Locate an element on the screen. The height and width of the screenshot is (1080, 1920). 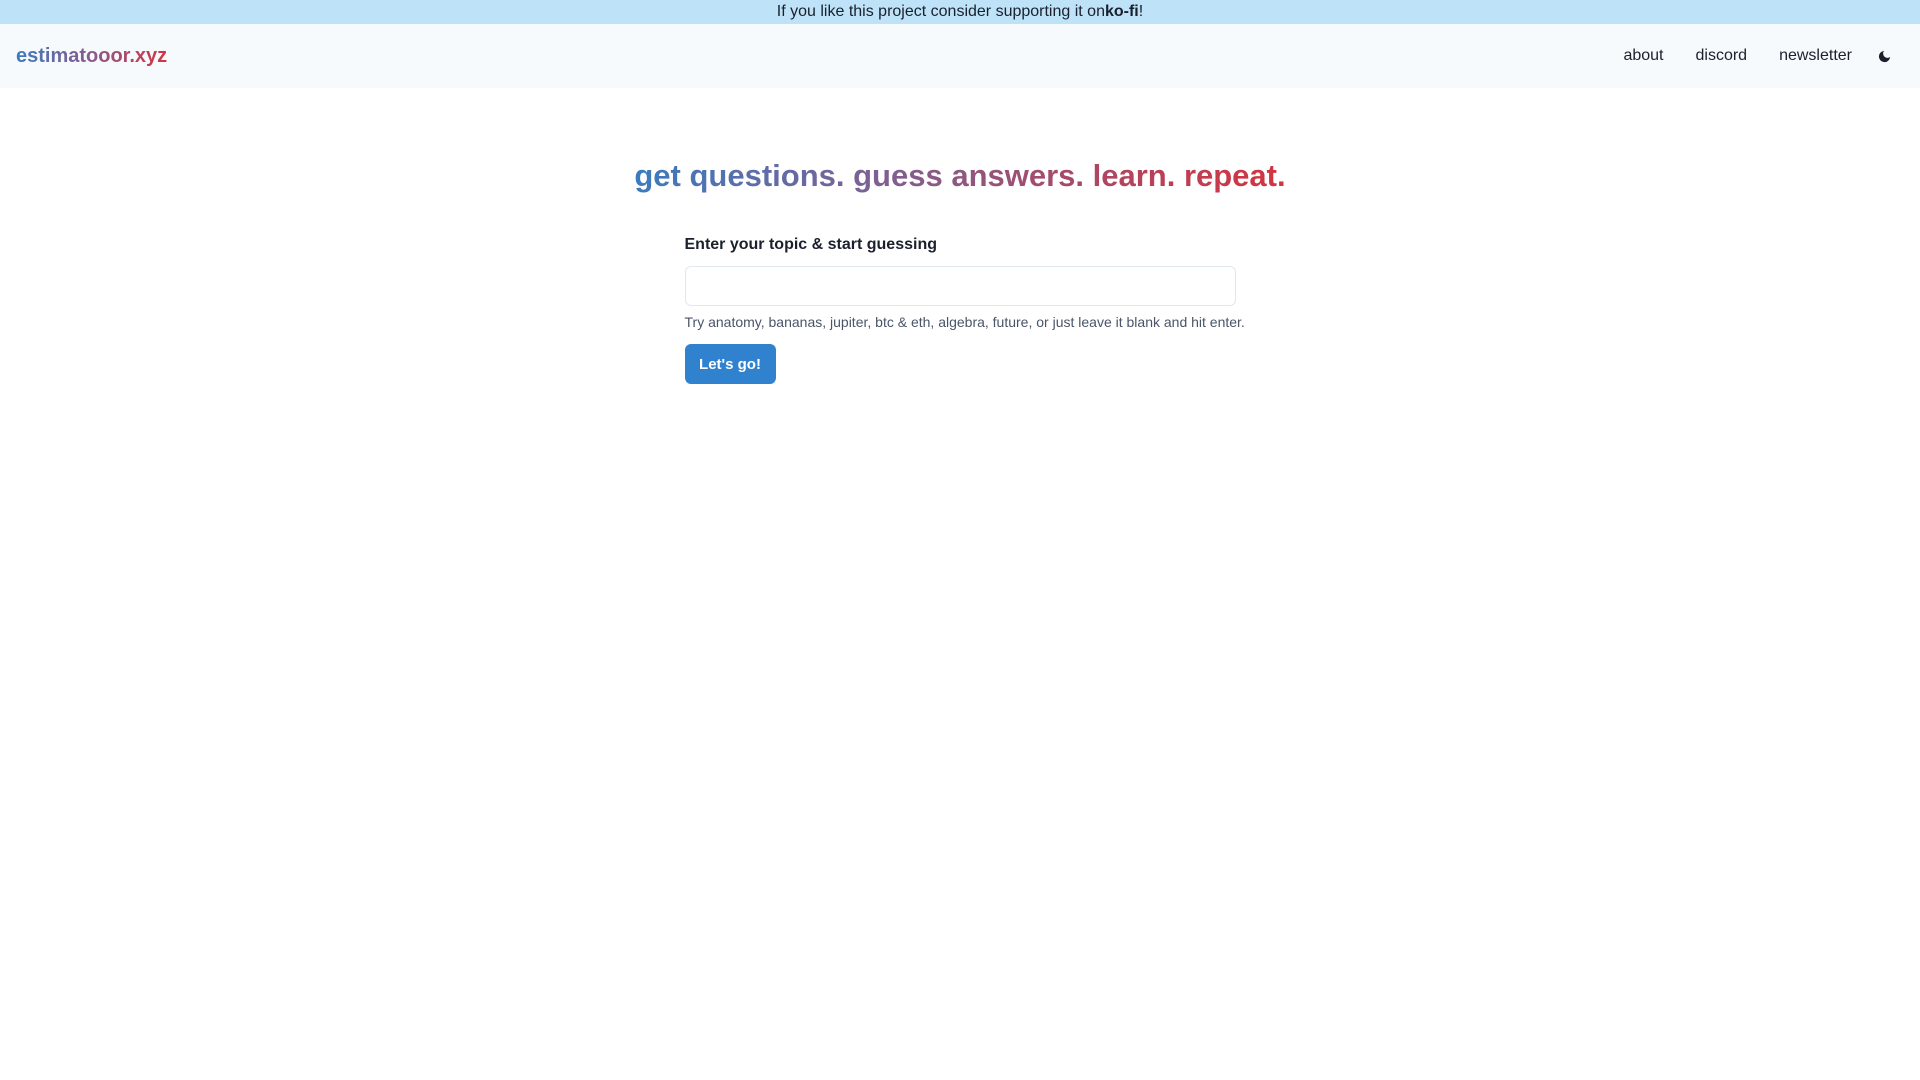
moon-icon is located at coordinates (1884, 56).